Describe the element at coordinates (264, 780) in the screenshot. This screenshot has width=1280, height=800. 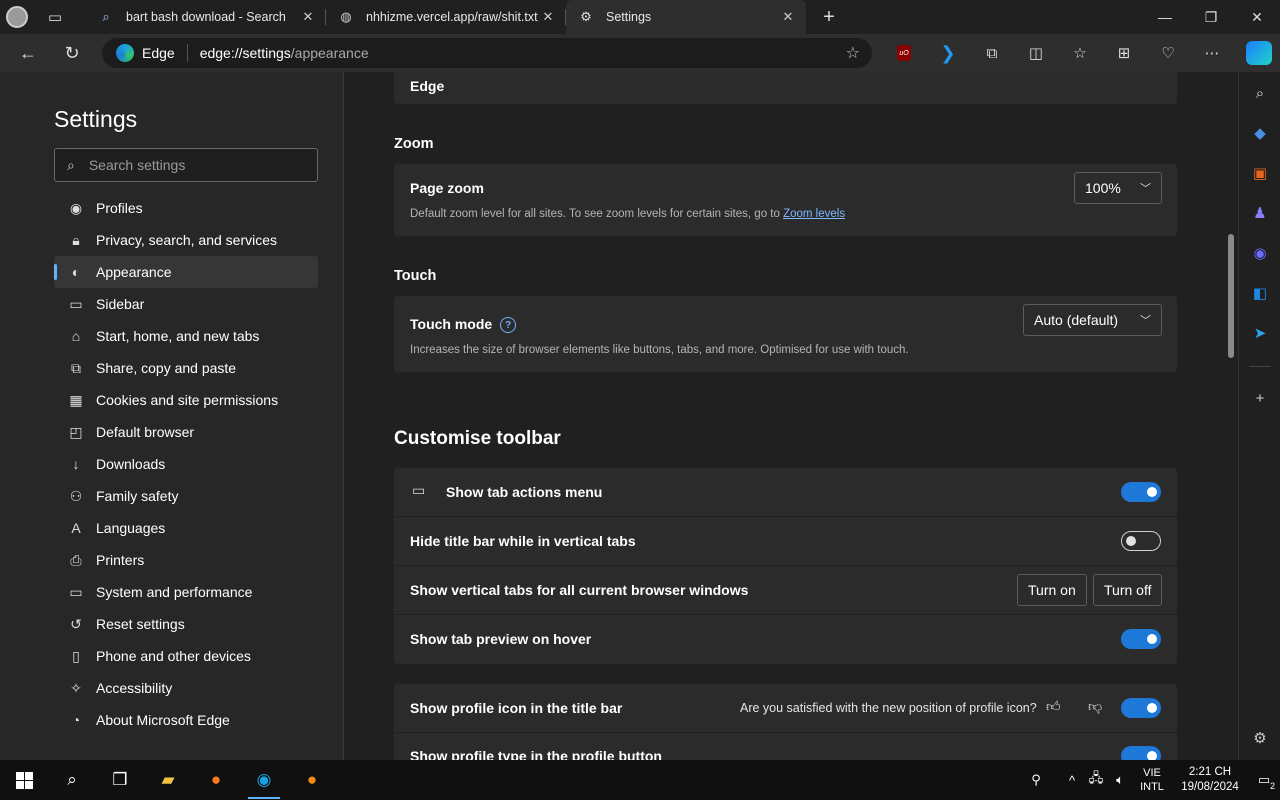
I see `edge-taskbar-icon: ◉` at that location.